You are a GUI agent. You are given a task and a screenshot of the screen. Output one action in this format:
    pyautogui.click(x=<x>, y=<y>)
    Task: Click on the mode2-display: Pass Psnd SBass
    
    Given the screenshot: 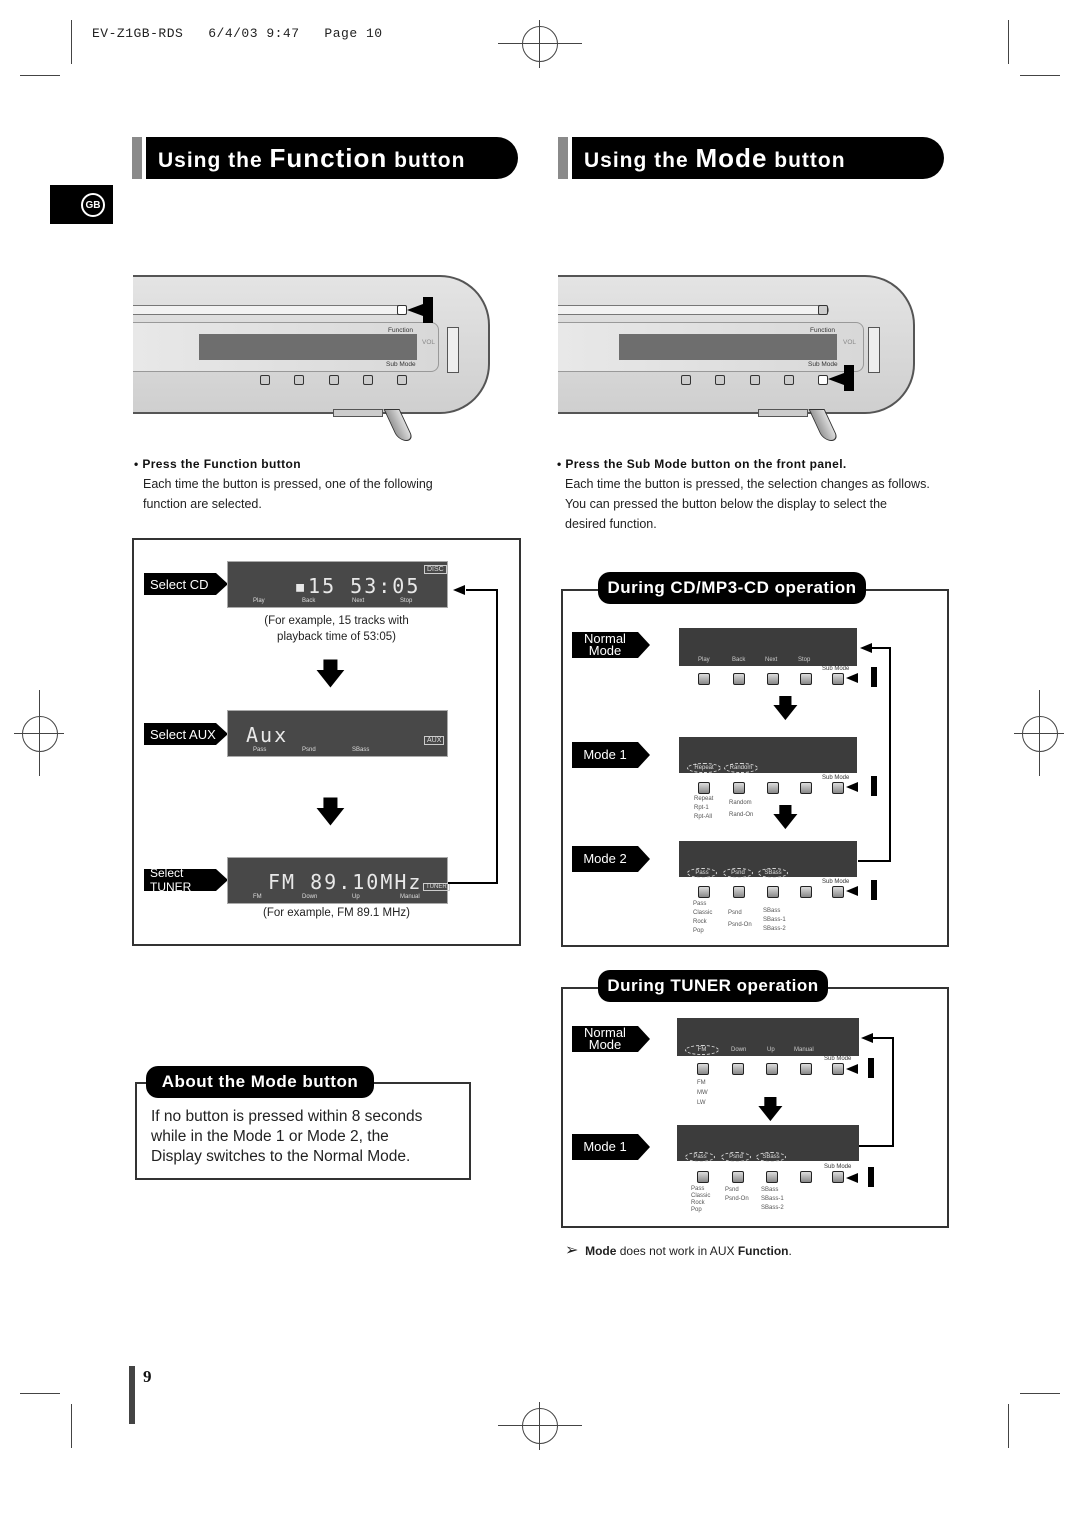 What is the action you would take?
    pyautogui.click(x=768, y=859)
    